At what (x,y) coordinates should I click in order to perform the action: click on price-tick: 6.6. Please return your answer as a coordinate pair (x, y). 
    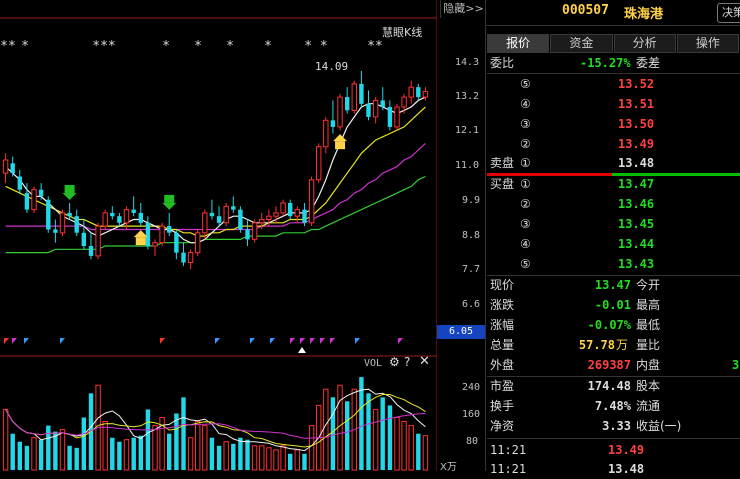
    Looking at the image, I should click on (471, 304).